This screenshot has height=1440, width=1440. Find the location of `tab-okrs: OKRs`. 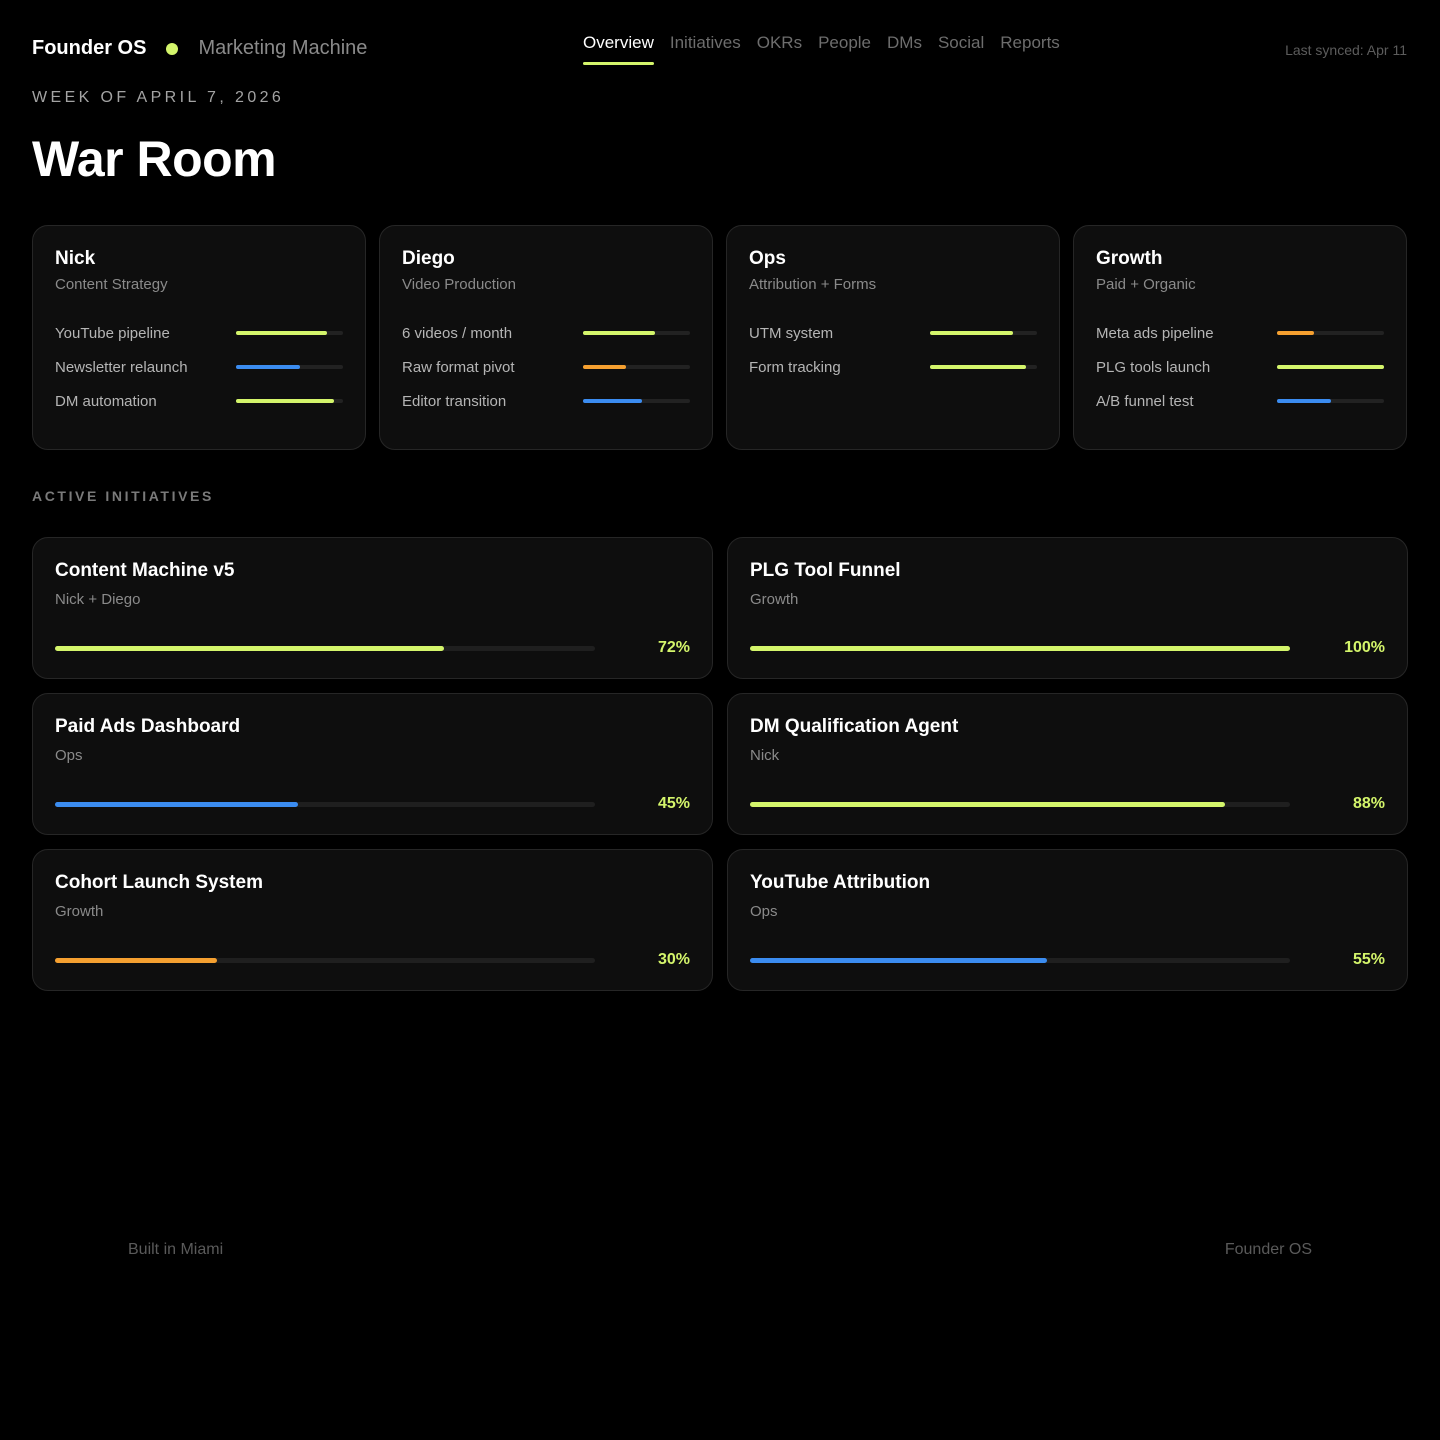

tab-okrs: OKRs is located at coordinates (779, 49).